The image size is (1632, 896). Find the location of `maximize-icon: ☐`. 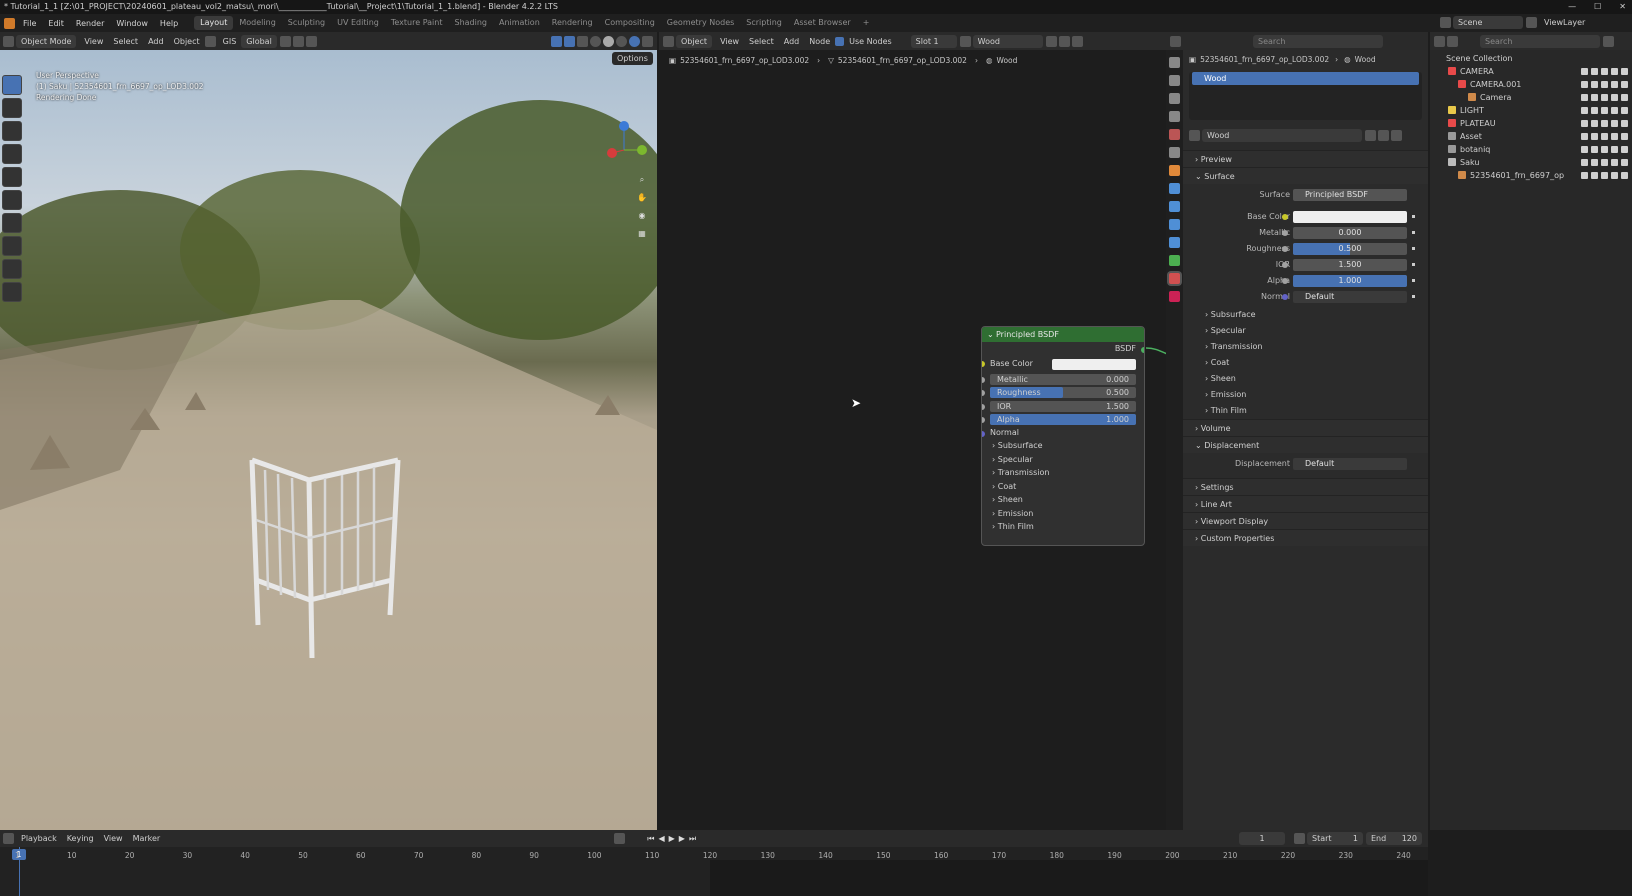

maximize-icon: ☐ is located at coordinates (1597, 7).